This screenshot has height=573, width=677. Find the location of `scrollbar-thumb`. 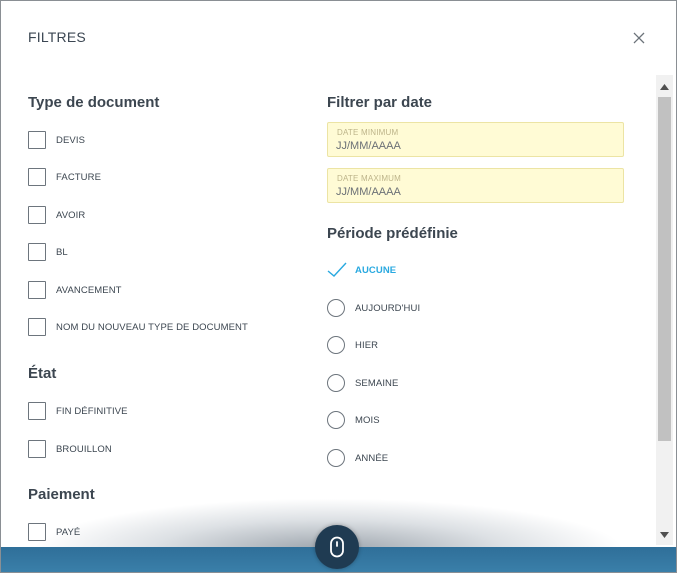

scrollbar-thumb is located at coordinates (664, 269).